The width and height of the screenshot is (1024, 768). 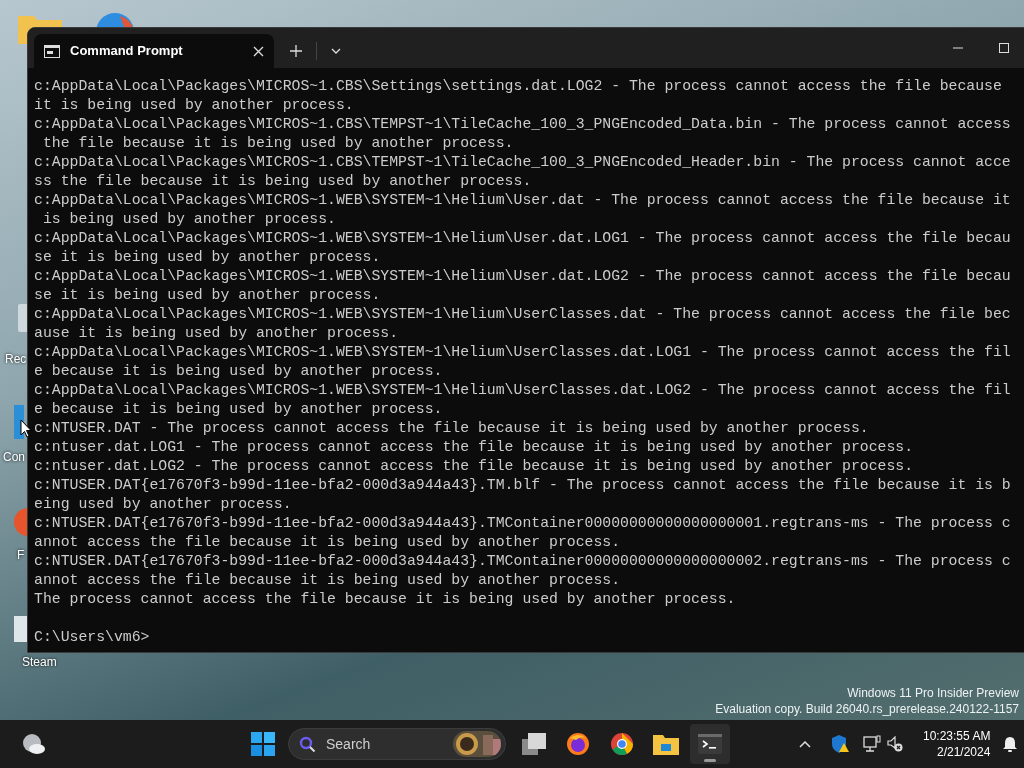 I want to click on desktop-icon-label: Steam, so click(x=39, y=662).